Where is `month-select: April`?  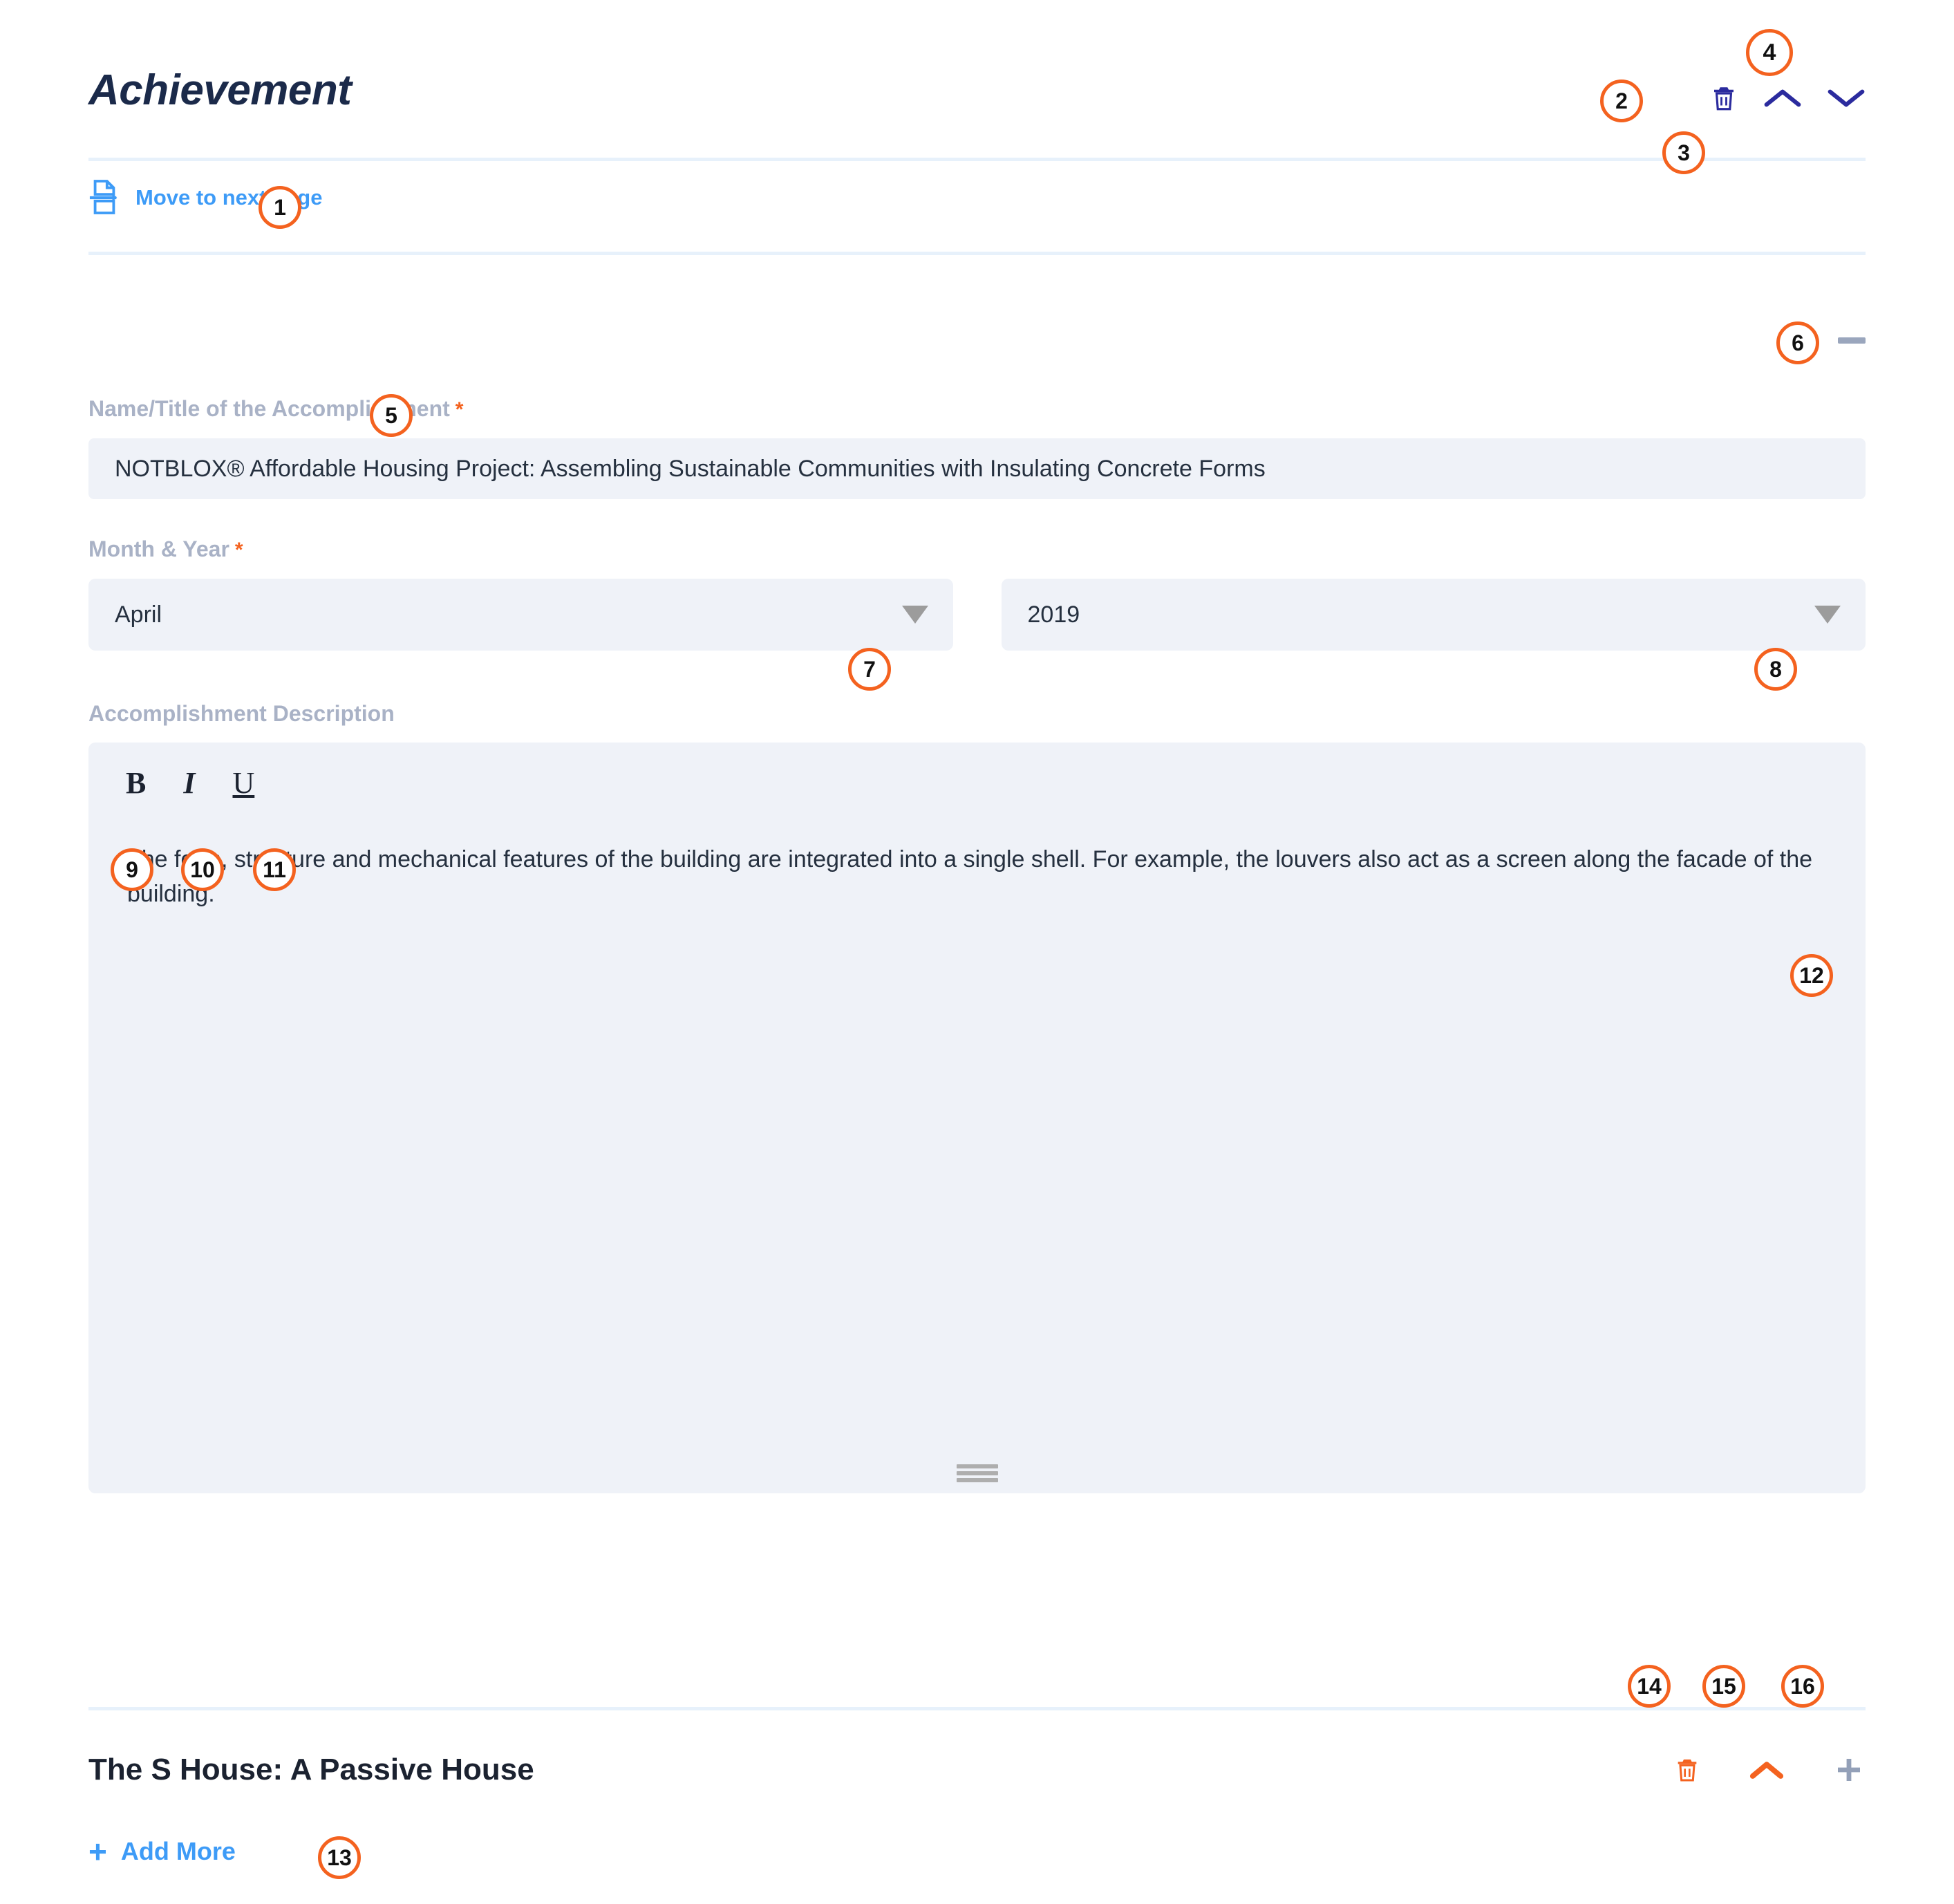 month-select: April is located at coordinates (520, 615).